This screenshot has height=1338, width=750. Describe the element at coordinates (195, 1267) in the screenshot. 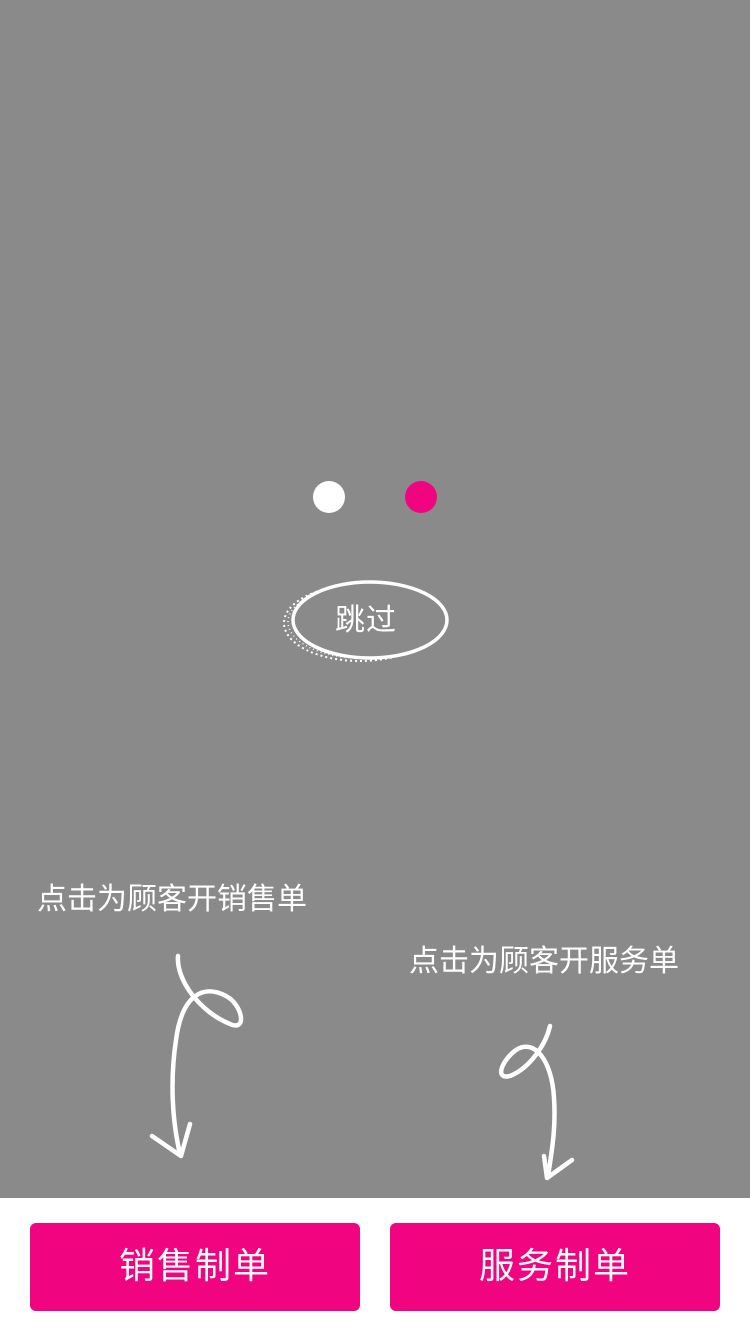

I see `sale-order-button: 销售制单` at that location.